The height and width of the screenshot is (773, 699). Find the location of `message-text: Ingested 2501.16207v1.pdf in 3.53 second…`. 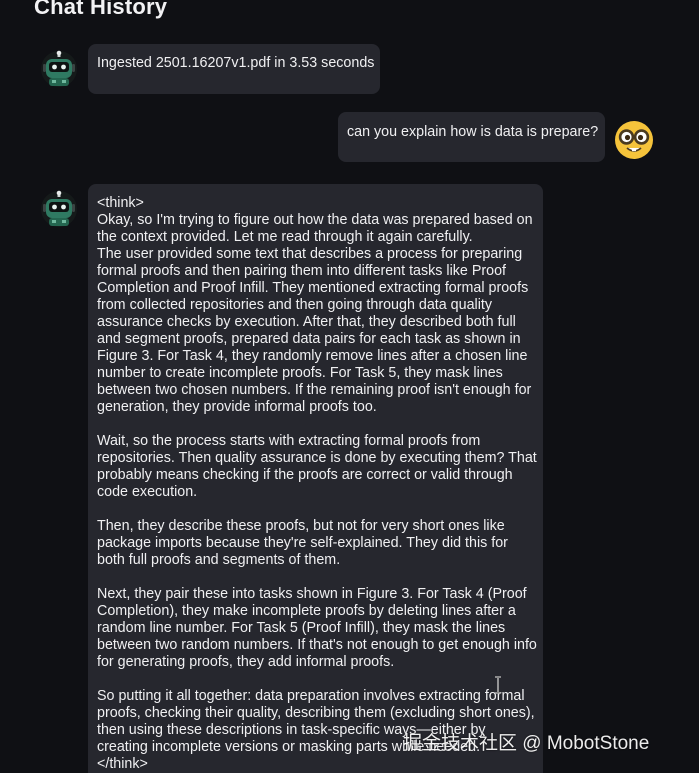

message-text: Ingested 2501.16207v1.pdf in 3.53 second… is located at coordinates (236, 63).